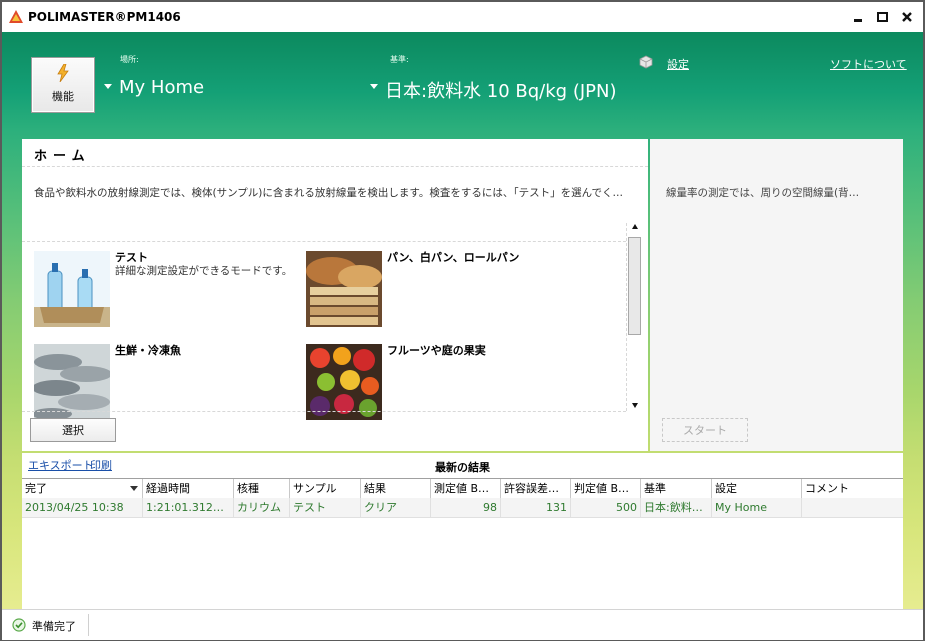 Image resolution: width=925 pixels, height=641 pixels. Describe the element at coordinates (757, 507) in the screenshot. I see `table-cell: My Home` at that location.